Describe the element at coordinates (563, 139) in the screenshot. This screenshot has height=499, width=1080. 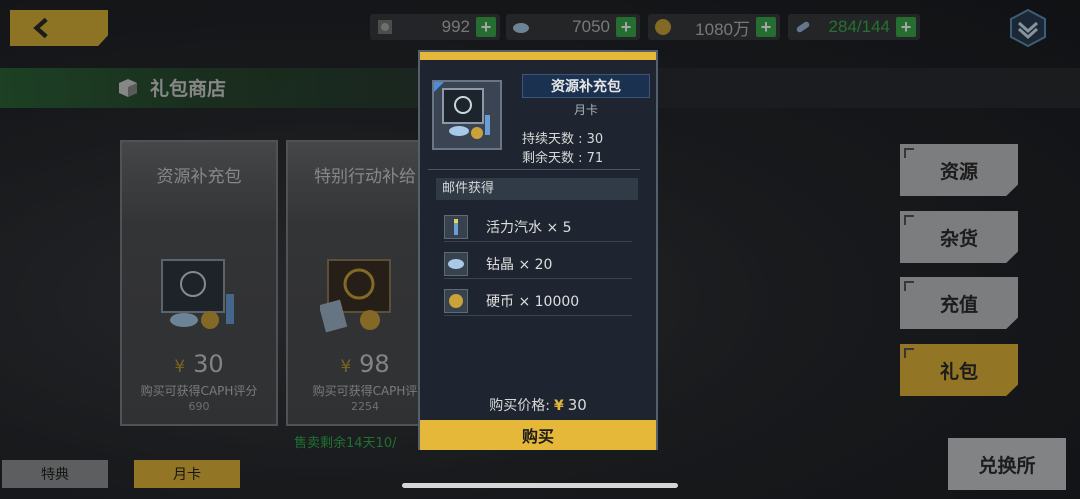
I see `duration-days: 持续天数 : 30` at that location.